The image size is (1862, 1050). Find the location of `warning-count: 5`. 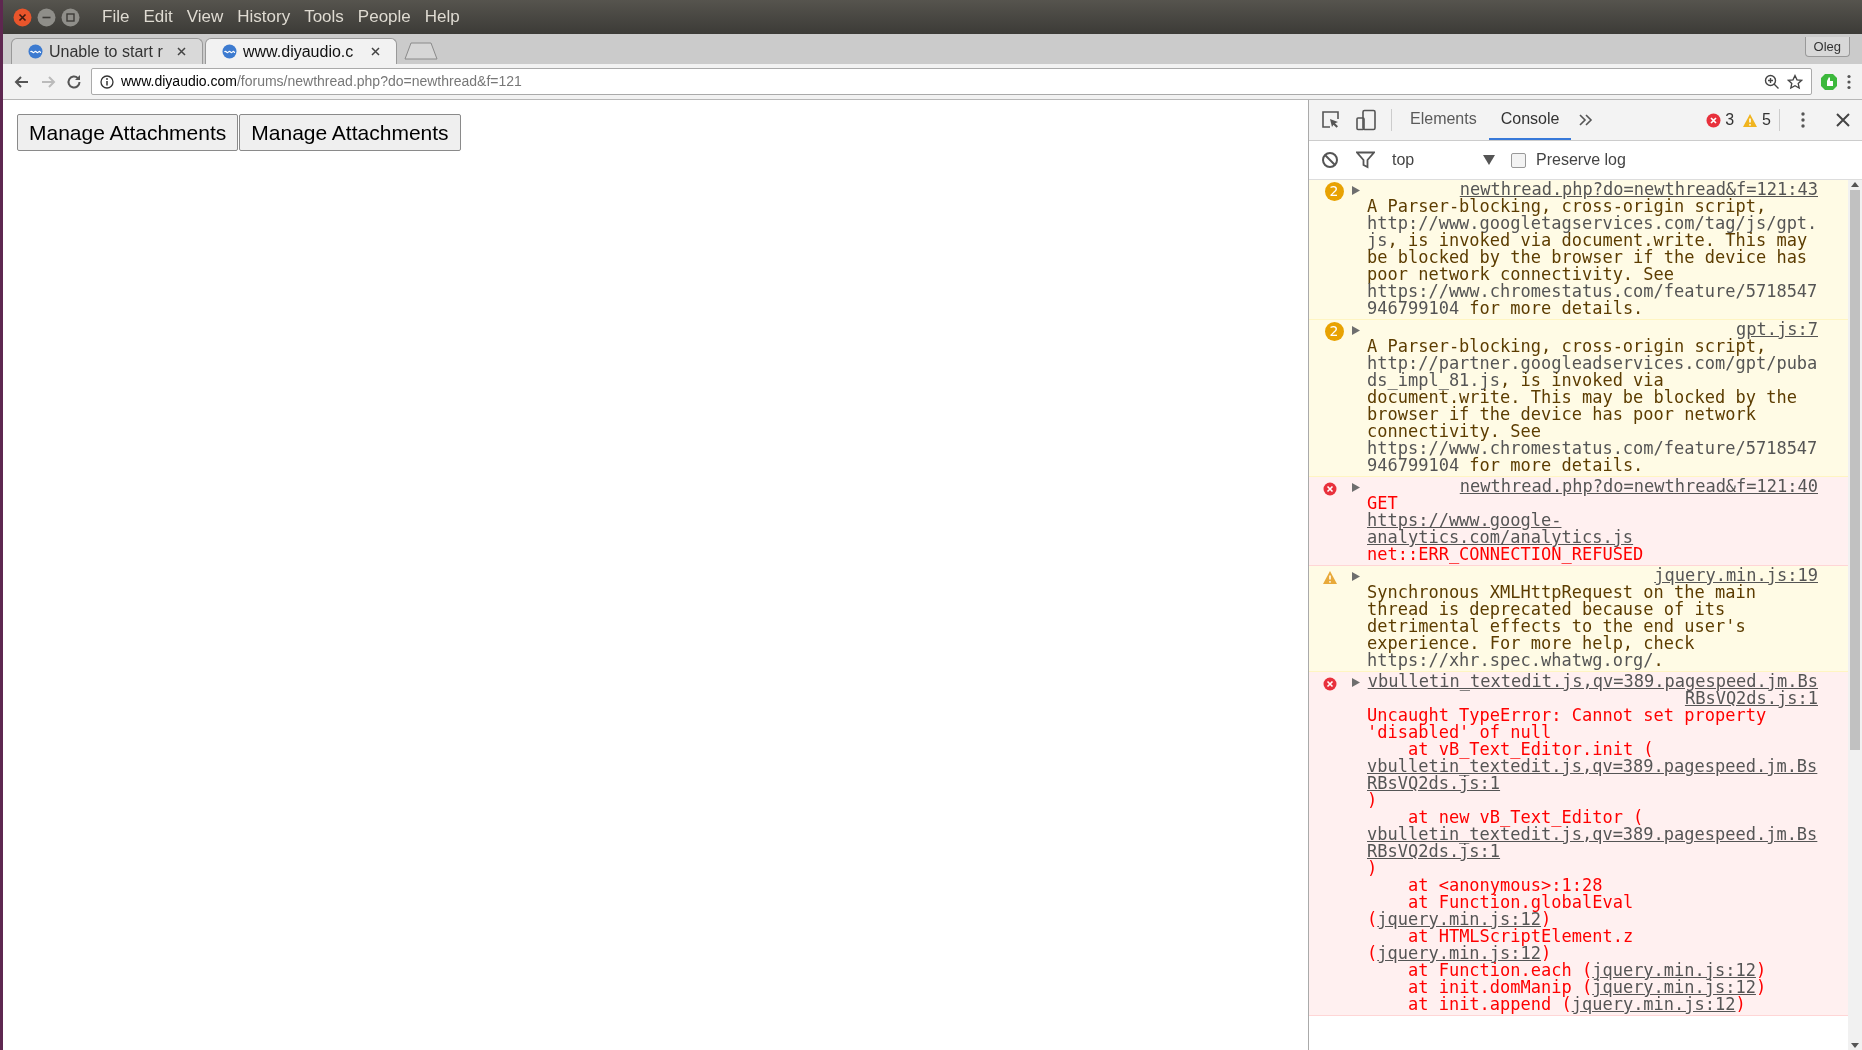

warning-count: 5 is located at coordinates (1766, 120).